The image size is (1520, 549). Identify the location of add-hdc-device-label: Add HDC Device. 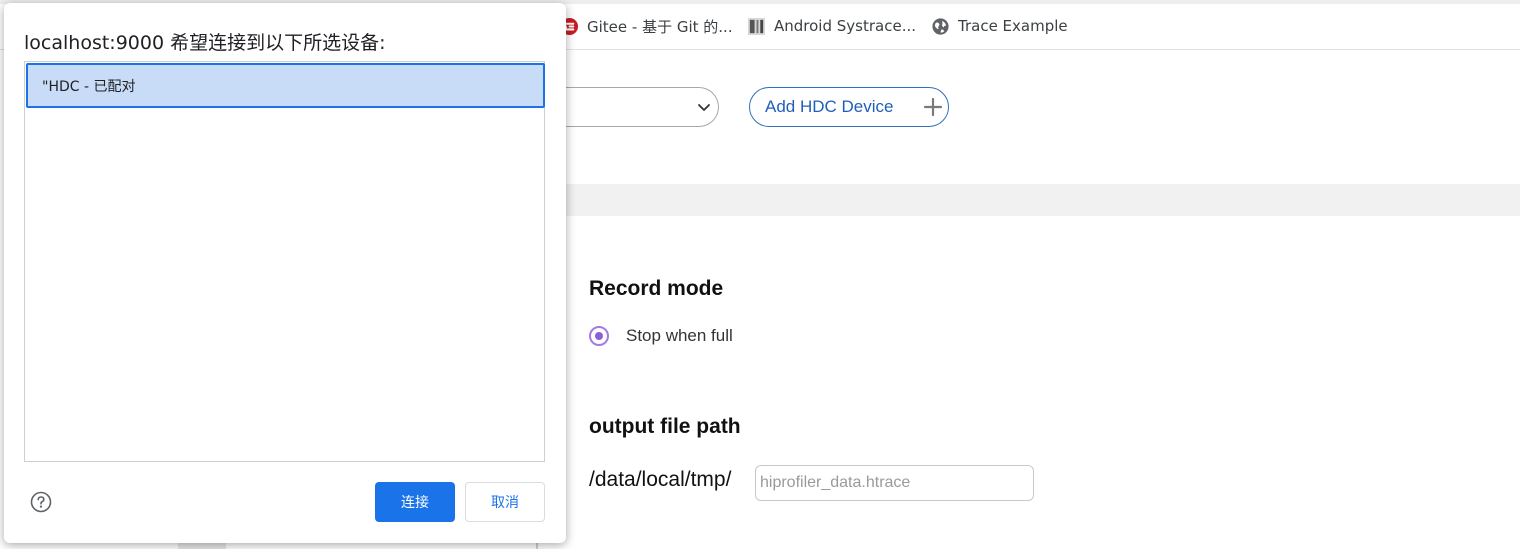
(829, 106).